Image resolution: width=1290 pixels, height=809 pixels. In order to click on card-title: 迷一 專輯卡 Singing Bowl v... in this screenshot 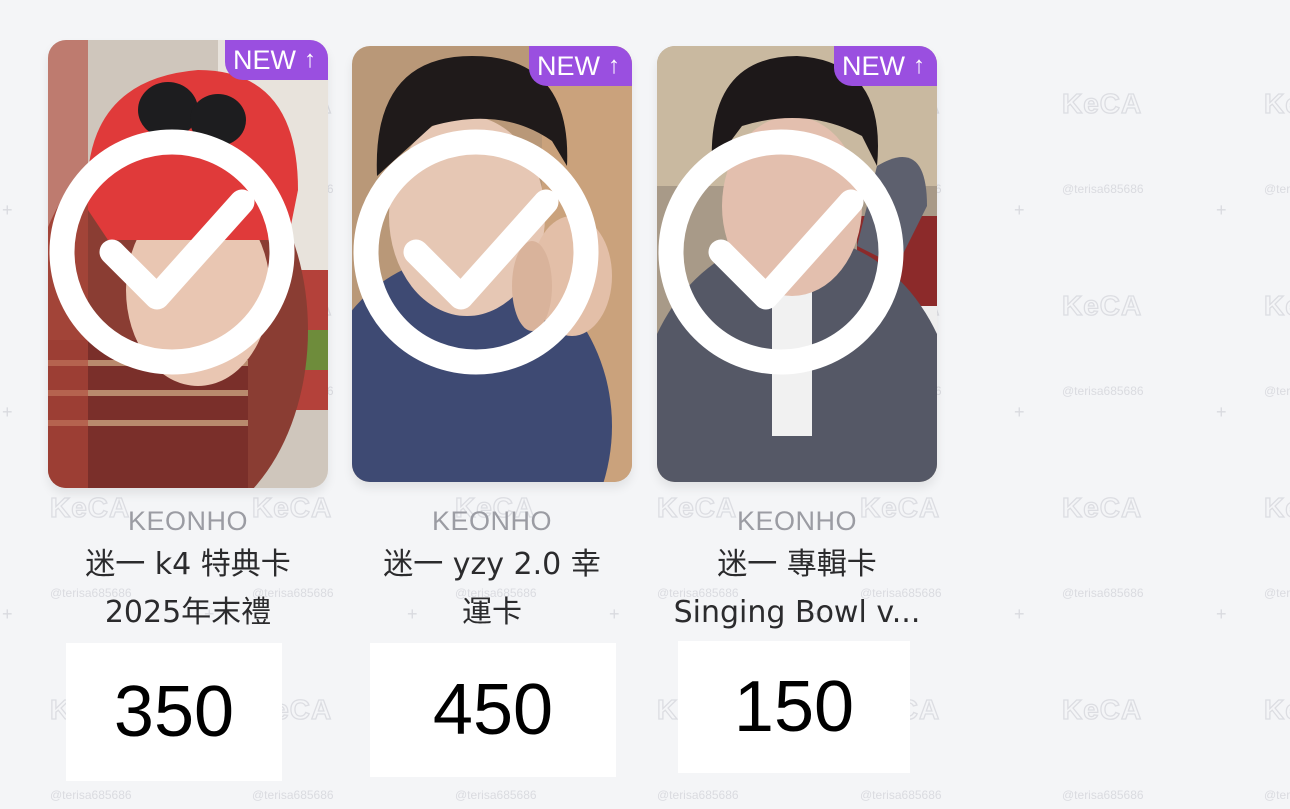, I will do `click(797, 589)`.